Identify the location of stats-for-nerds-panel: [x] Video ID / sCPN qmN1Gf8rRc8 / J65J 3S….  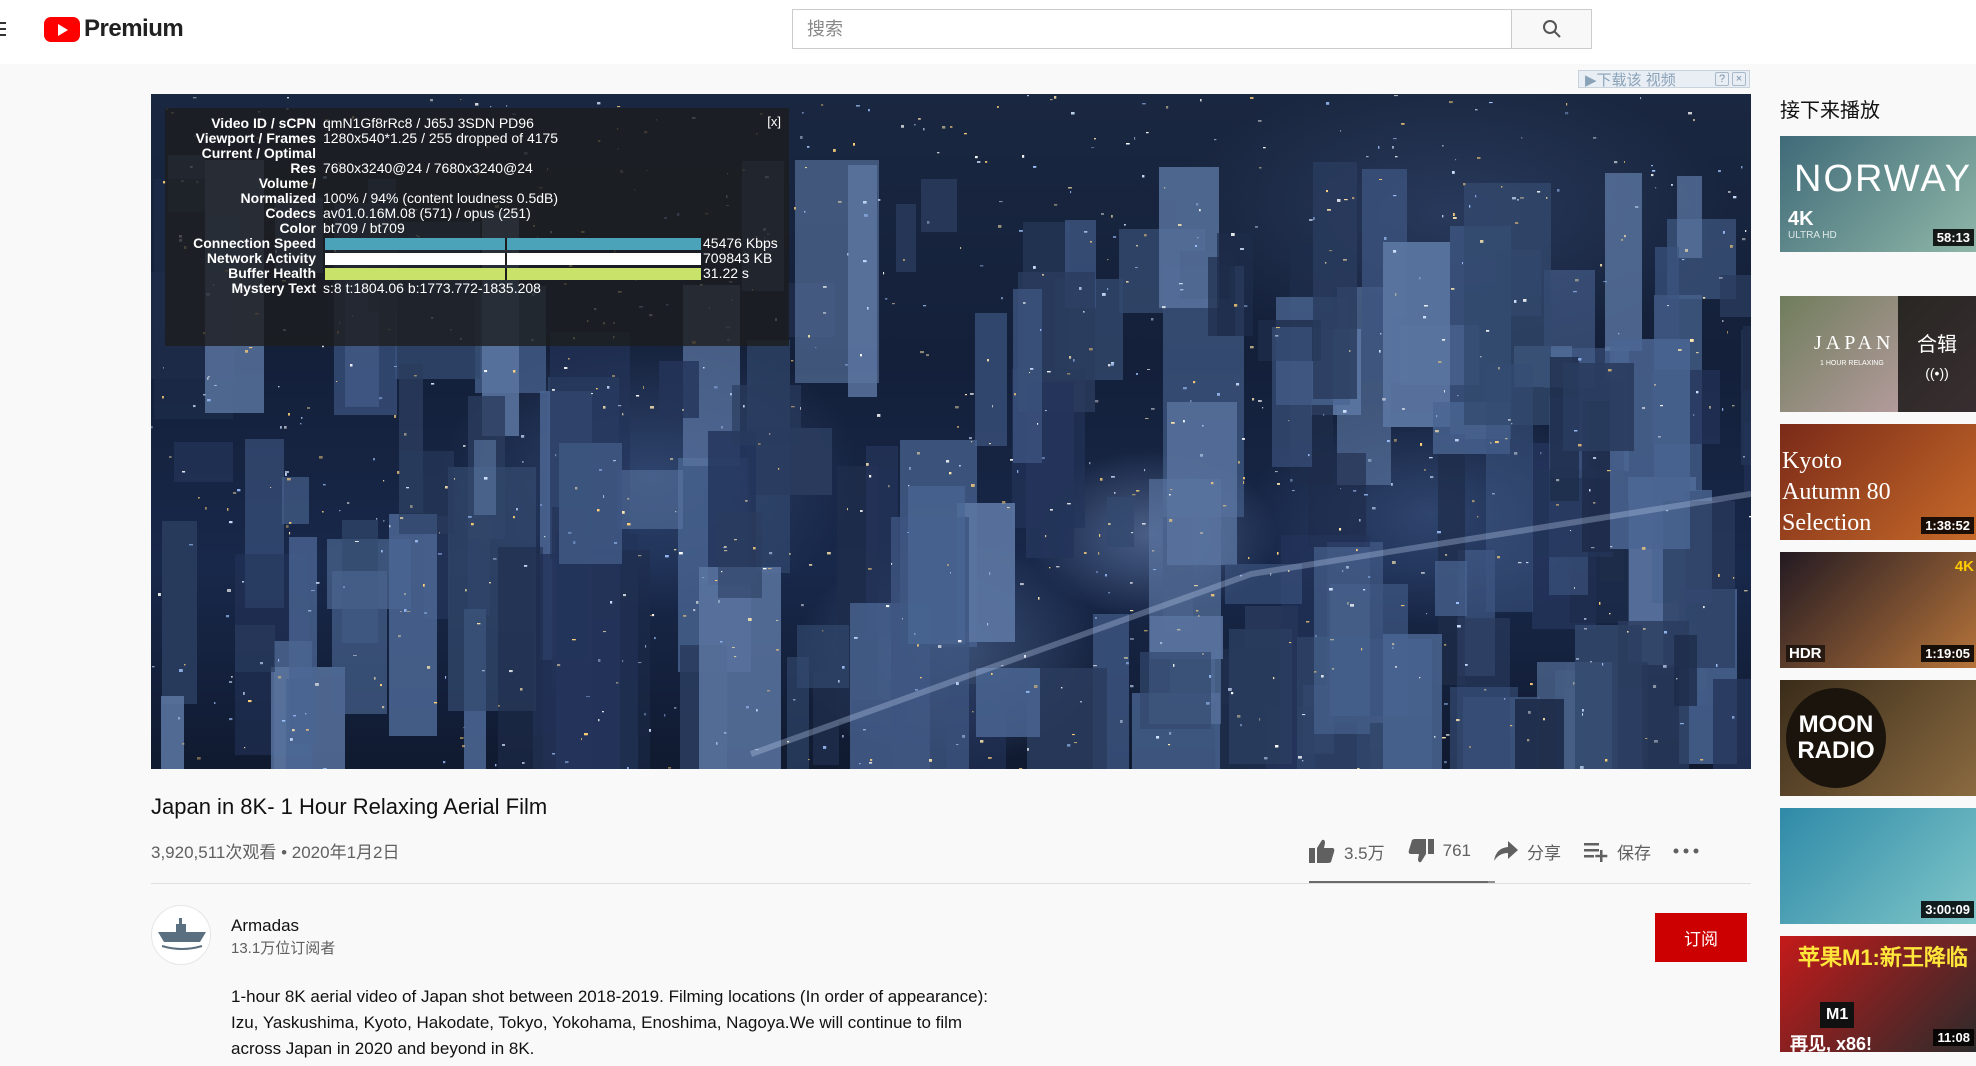
(477, 227).